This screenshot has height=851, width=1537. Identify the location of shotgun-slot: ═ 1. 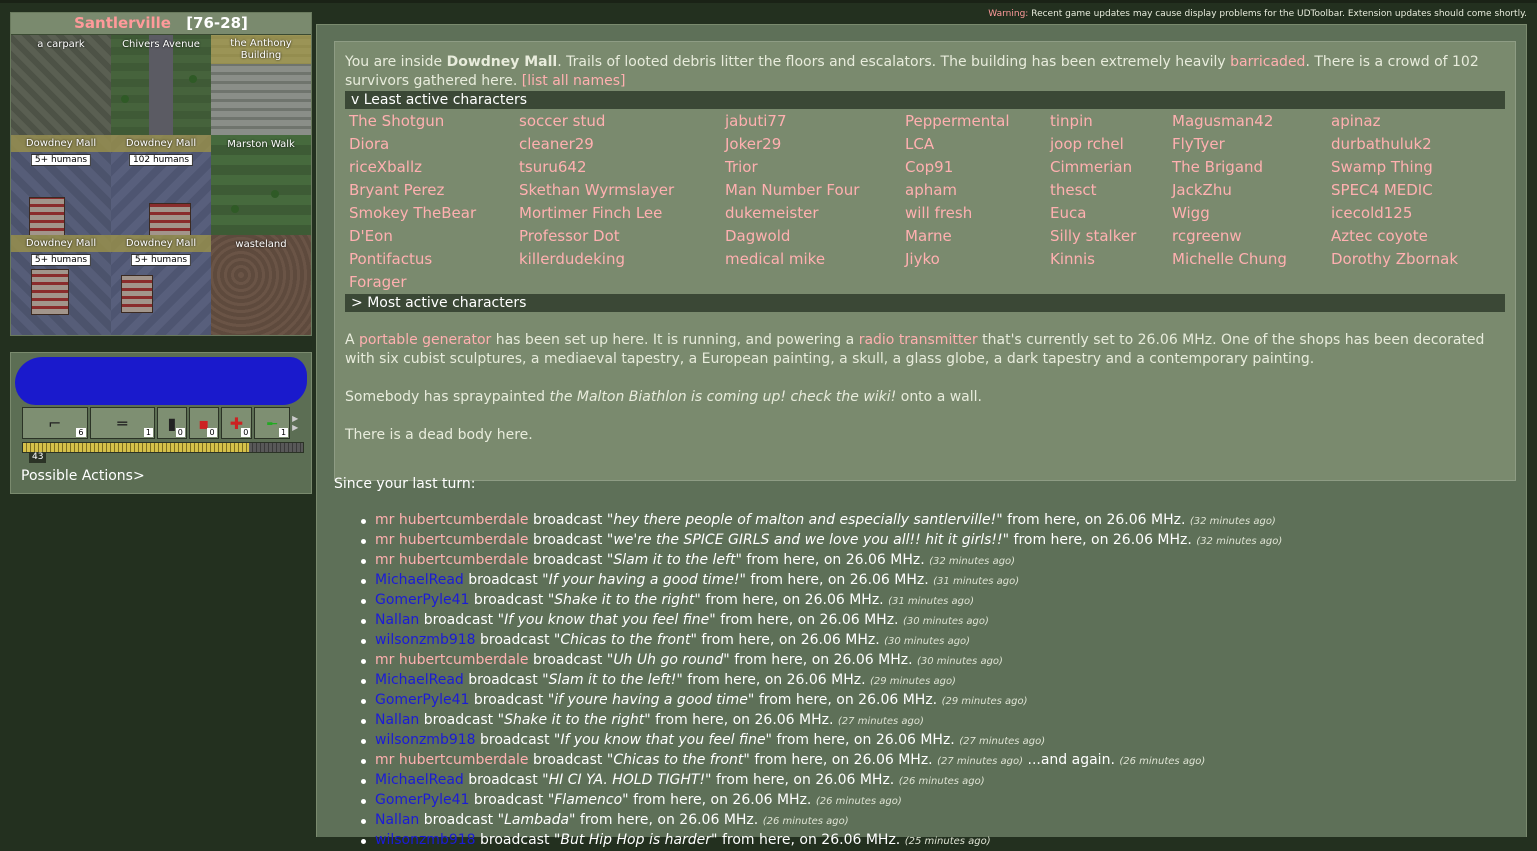
(122, 423).